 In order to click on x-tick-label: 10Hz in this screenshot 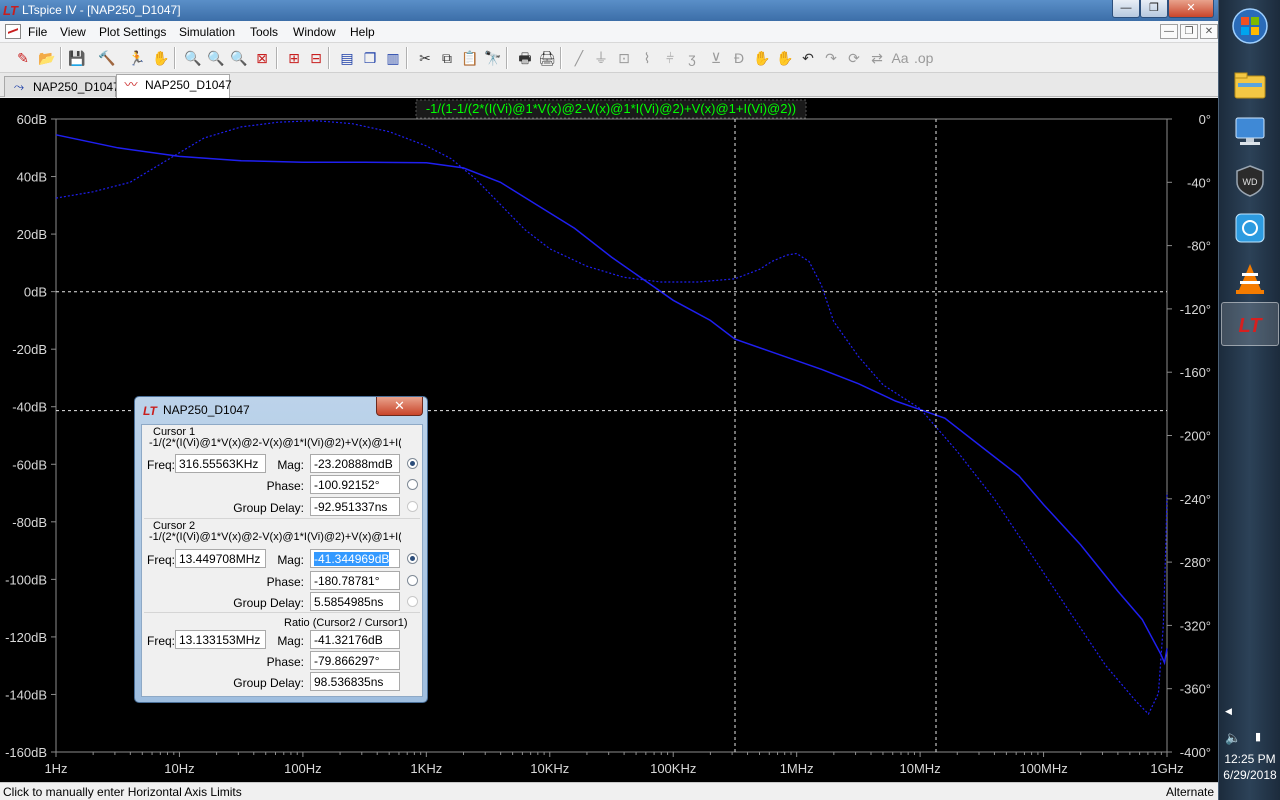, I will do `click(179, 768)`.